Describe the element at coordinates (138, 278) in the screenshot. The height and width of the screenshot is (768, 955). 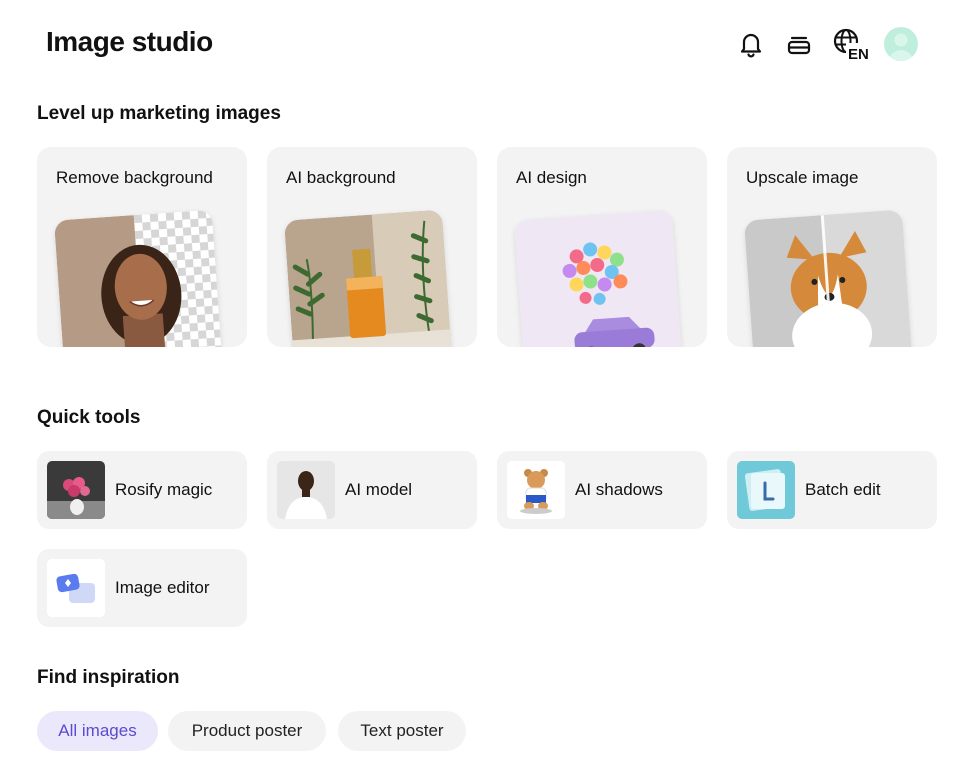
I see `remove-background-image` at that location.